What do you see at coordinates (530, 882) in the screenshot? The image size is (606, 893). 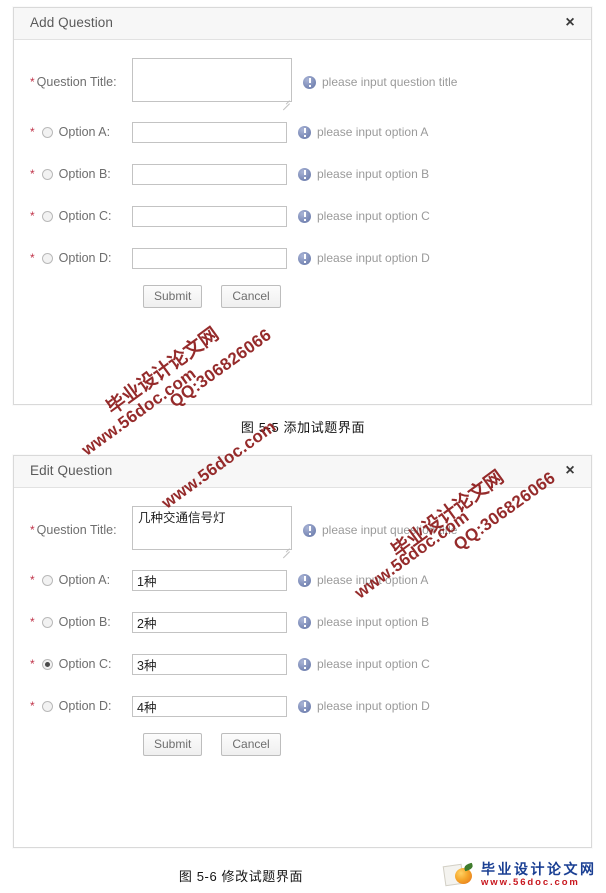 I see `logo-url: www.56doc.com` at bounding box center [530, 882].